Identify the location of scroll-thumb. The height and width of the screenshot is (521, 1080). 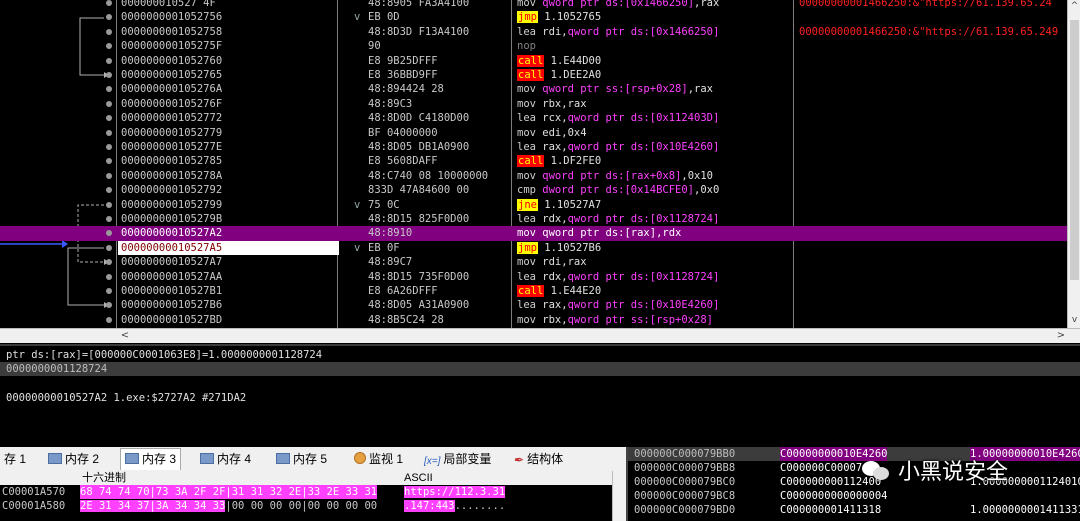
(1074, 150).